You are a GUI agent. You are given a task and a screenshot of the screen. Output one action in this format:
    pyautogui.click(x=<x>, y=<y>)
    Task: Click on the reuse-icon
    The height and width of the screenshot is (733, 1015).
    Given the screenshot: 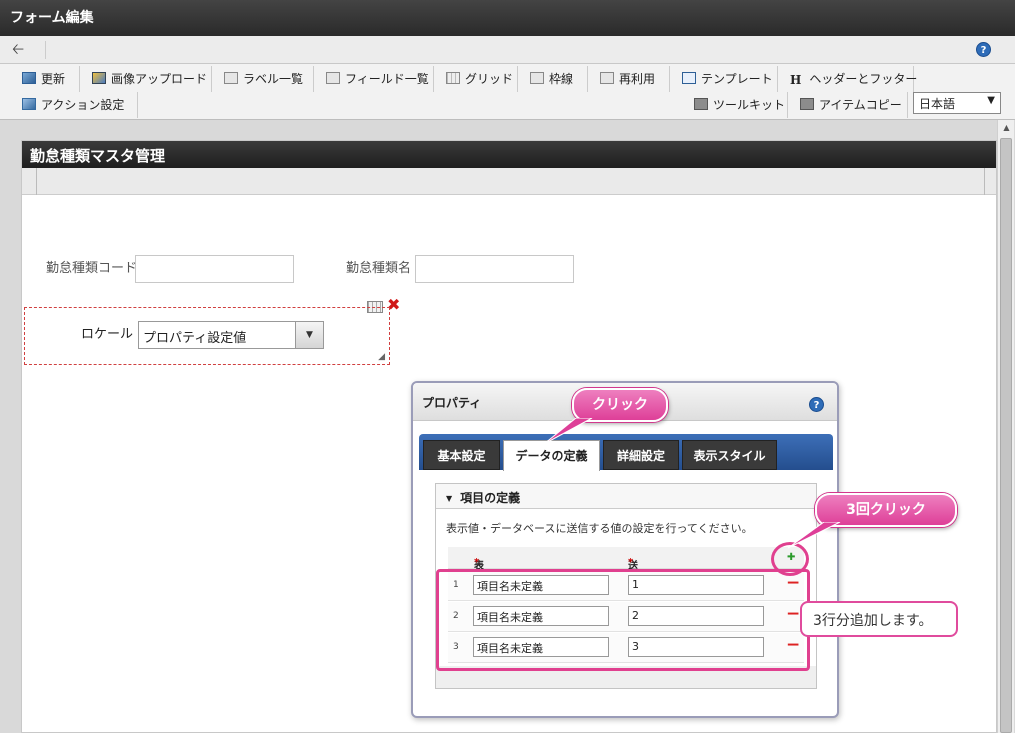 What is the action you would take?
    pyautogui.click(x=607, y=78)
    